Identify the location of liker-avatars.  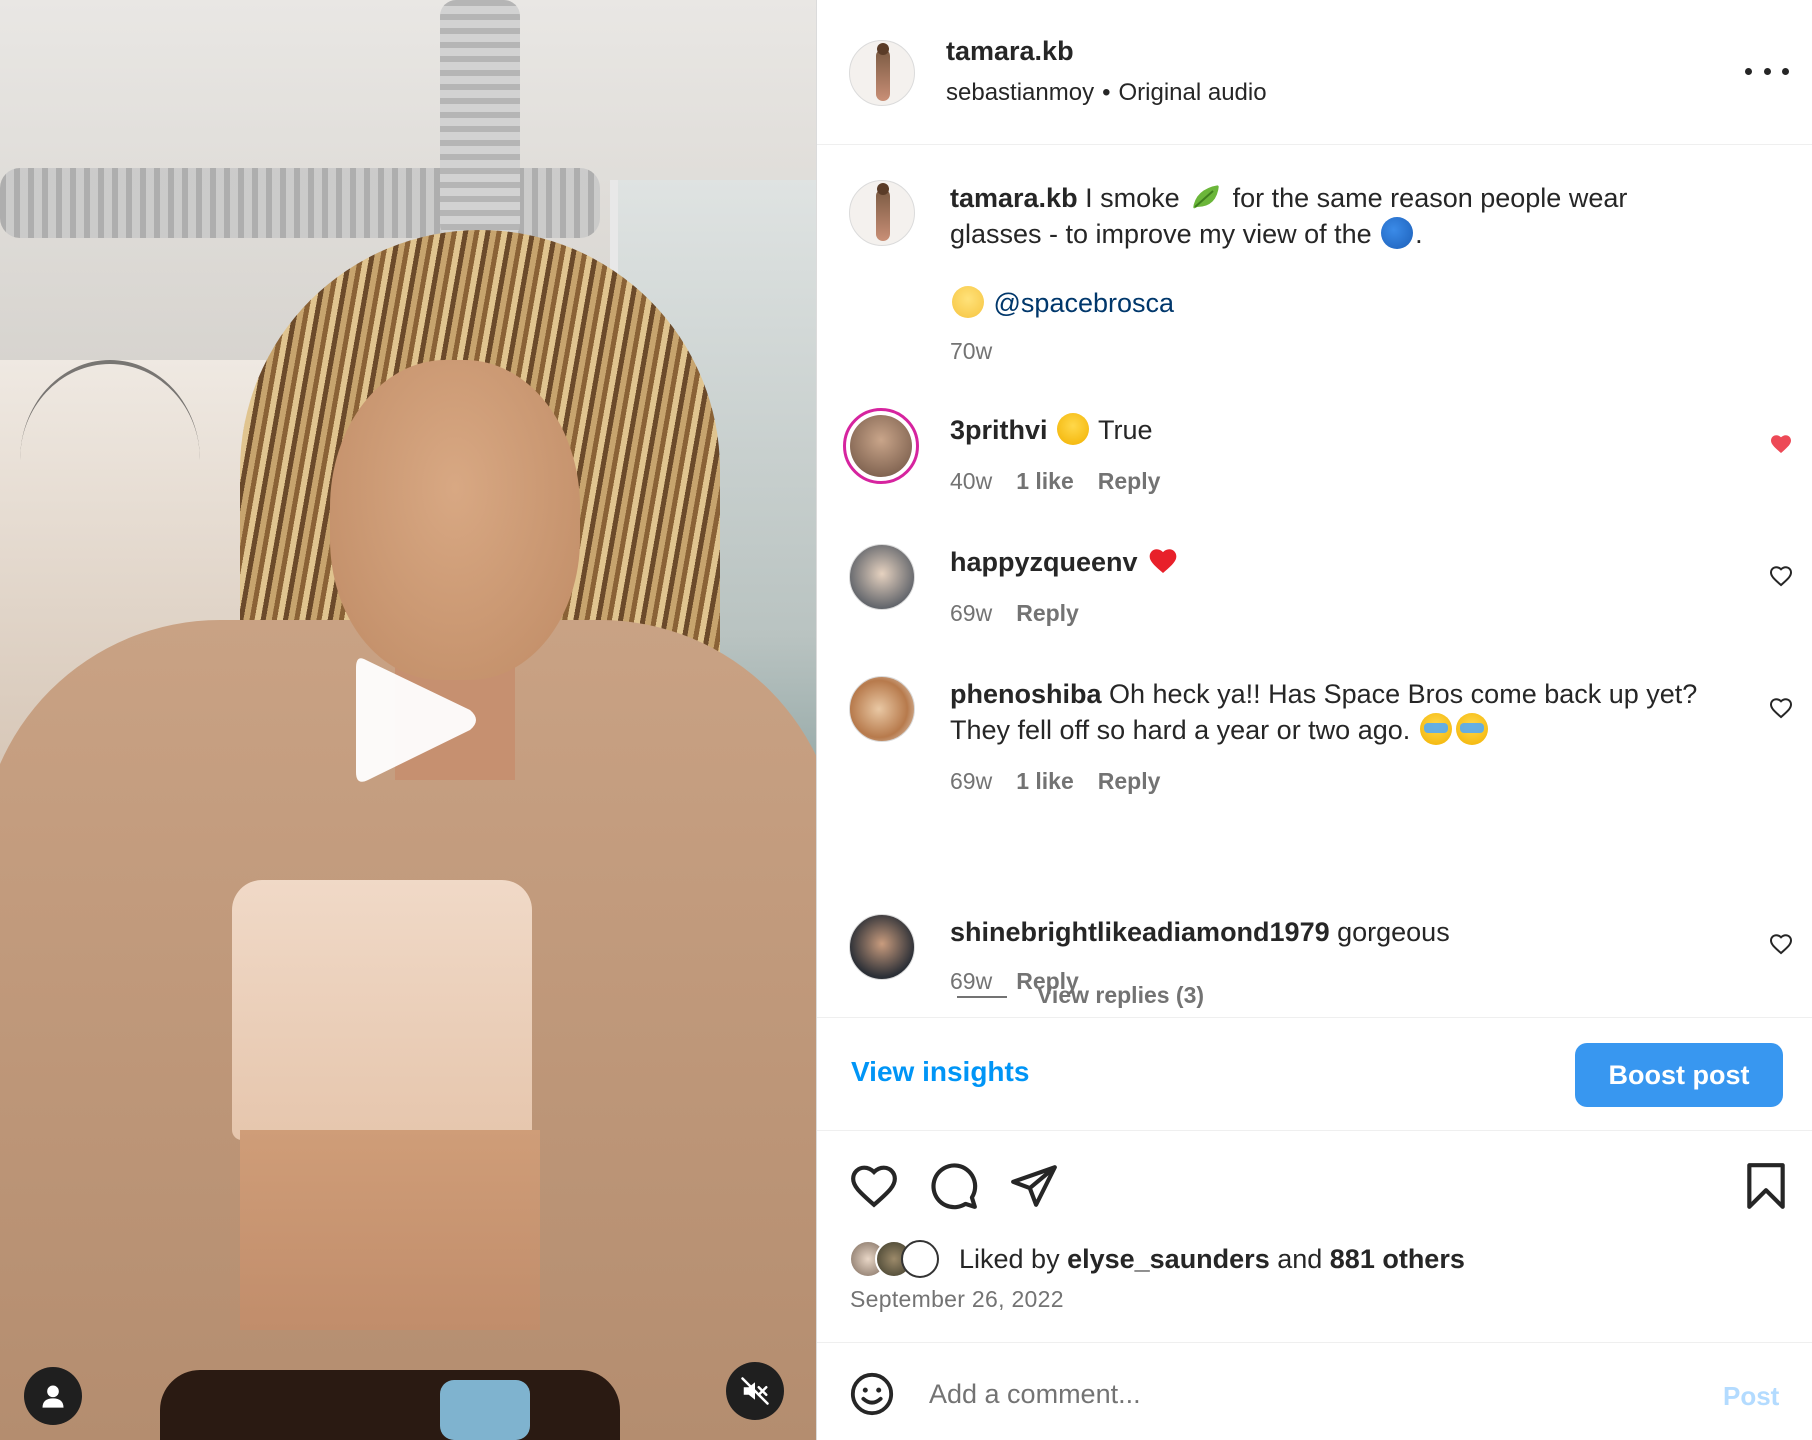
(899, 1259).